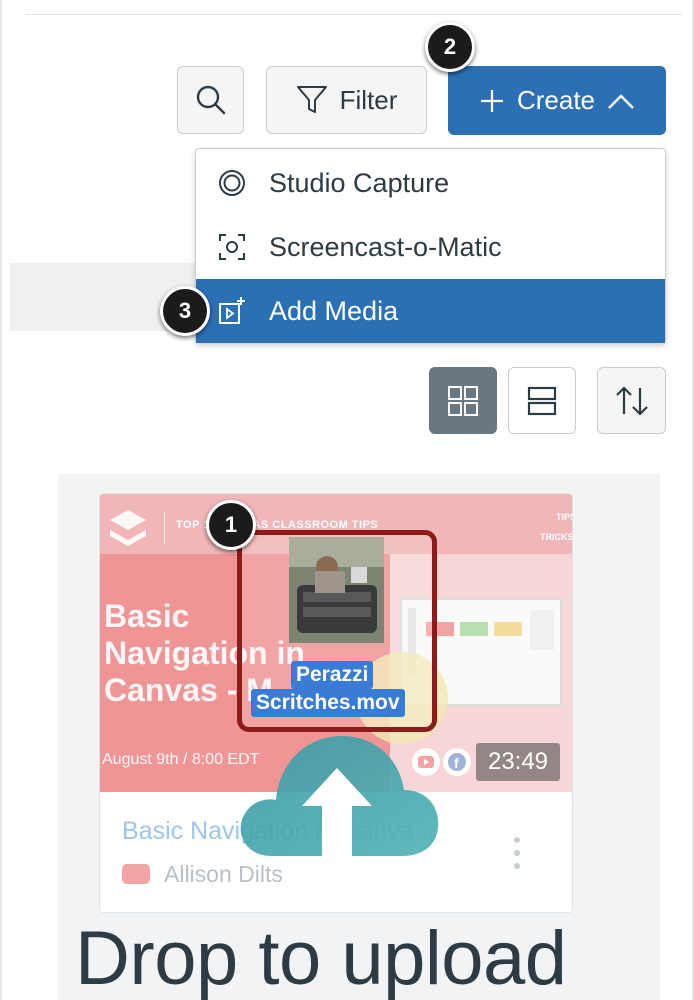  What do you see at coordinates (311, 99) in the screenshot?
I see `filter-icon` at bounding box center [311, 99].